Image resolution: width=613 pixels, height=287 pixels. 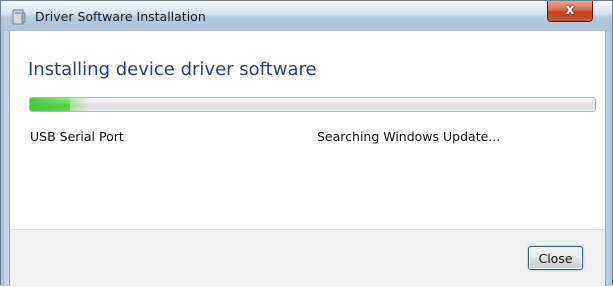 I want to click on window-frame-left, so click(x=5, y=158).